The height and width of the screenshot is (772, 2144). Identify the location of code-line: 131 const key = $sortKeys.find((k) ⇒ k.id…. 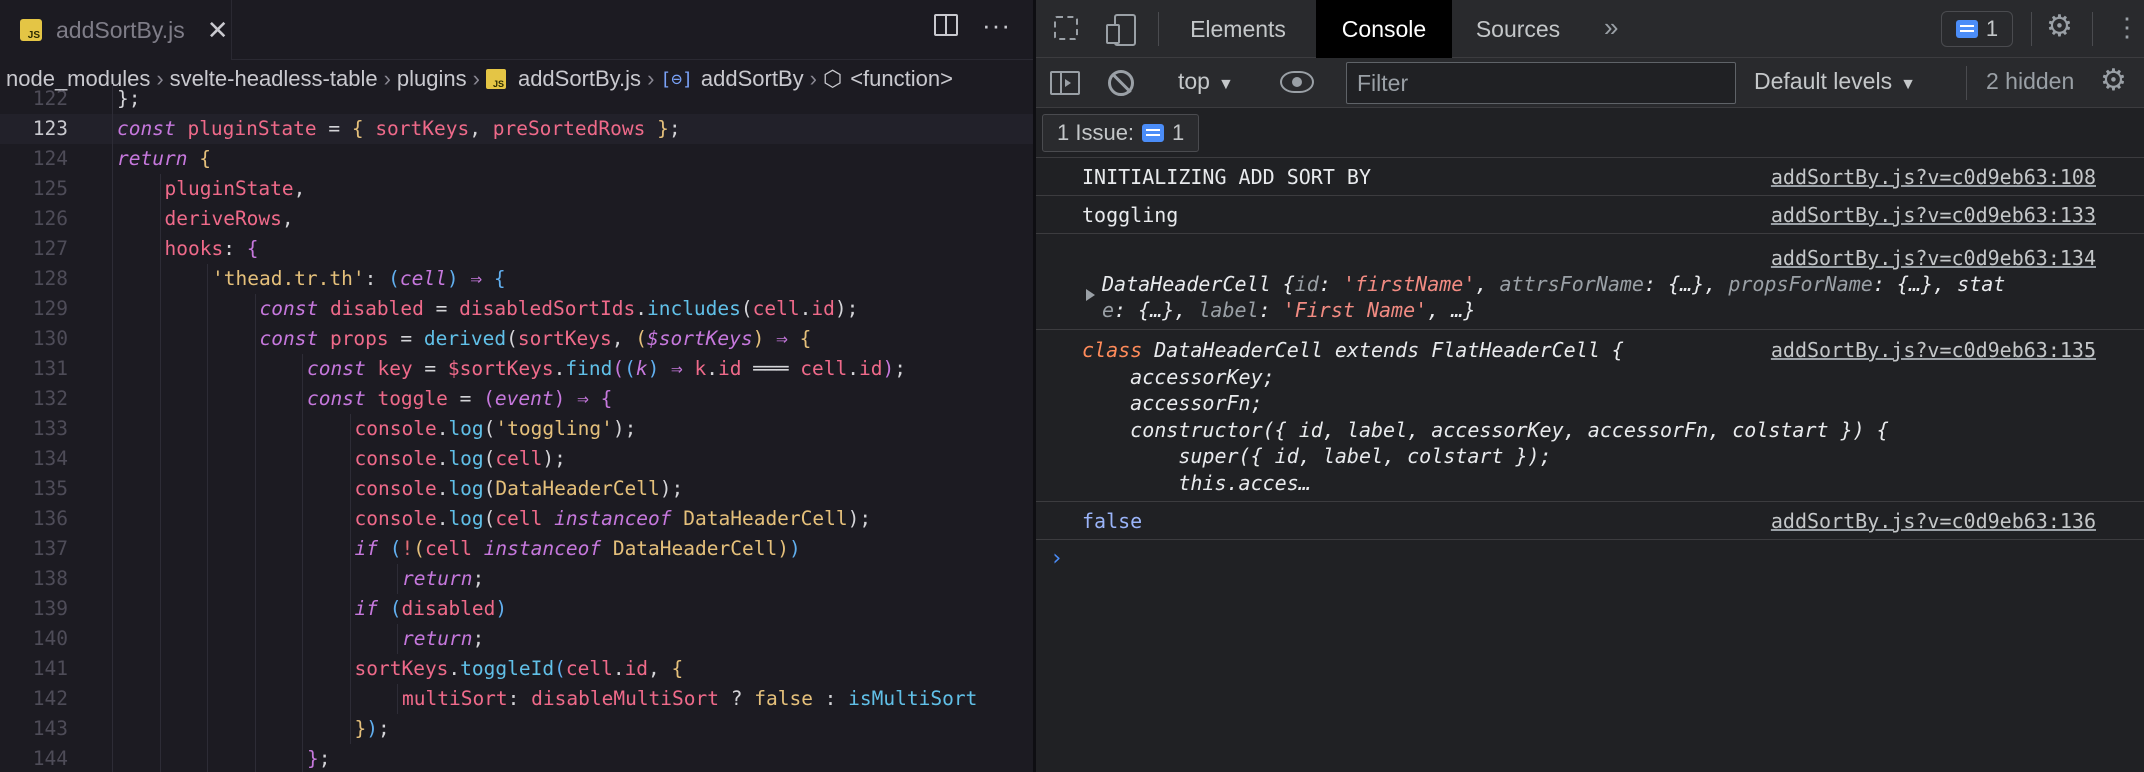
(516, 369).